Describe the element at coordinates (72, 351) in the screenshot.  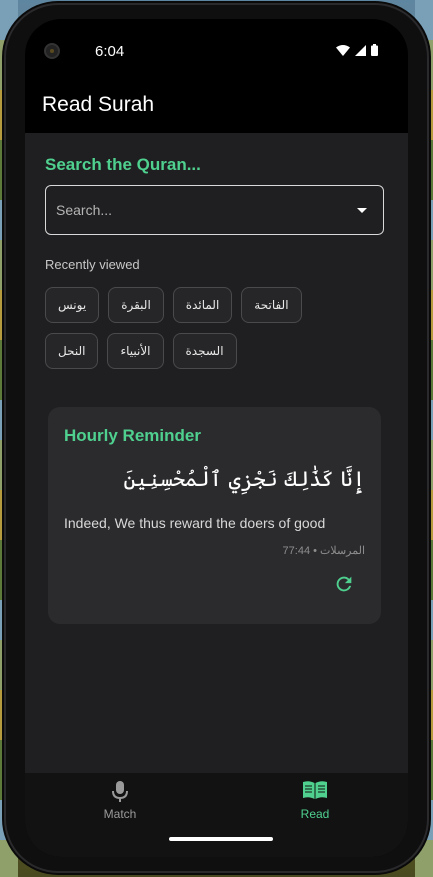
I see `chip-an-nahl: النحل` at that location.